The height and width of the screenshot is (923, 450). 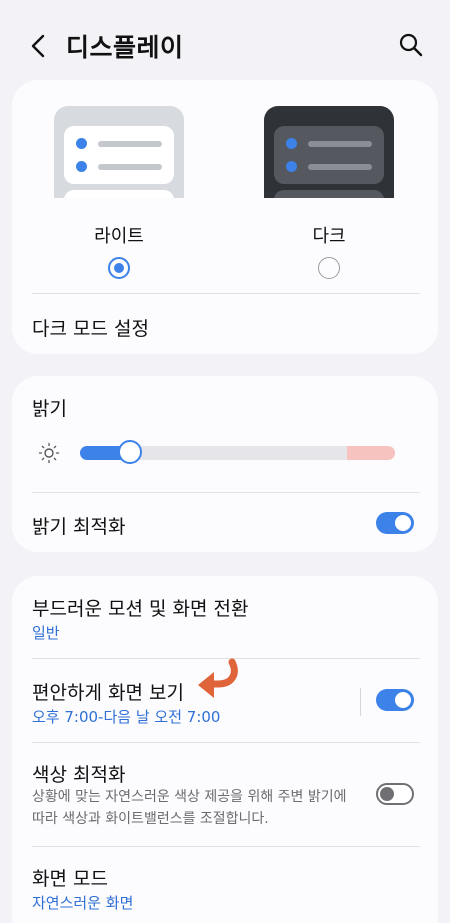 What do you see at coordinates (49, 409) in the screenshot?
I see `brightness-title: 밝기` at bounding box center [49, 409].